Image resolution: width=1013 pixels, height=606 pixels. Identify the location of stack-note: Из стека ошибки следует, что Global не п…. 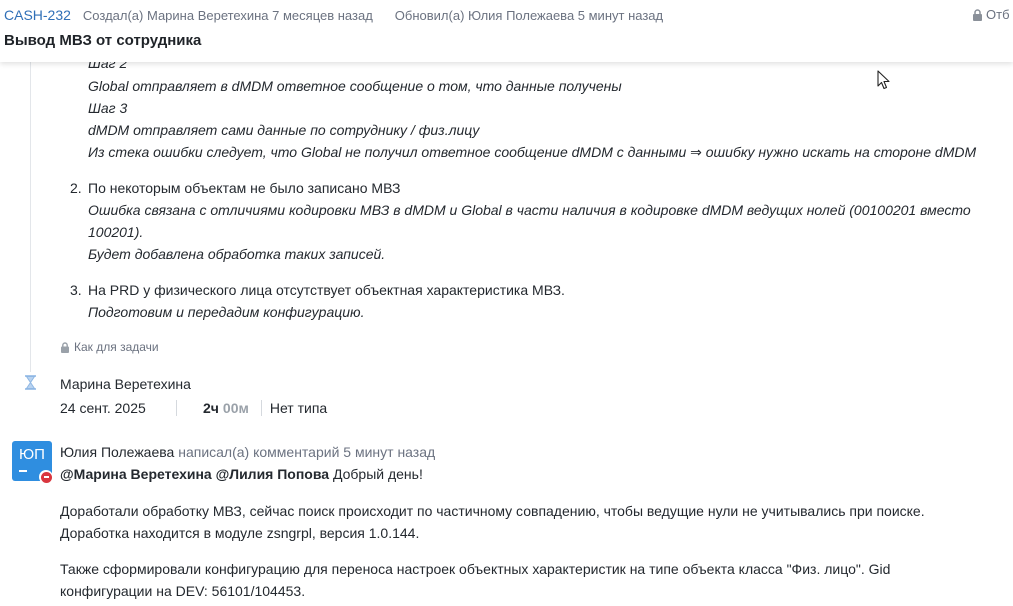
(532, 152).